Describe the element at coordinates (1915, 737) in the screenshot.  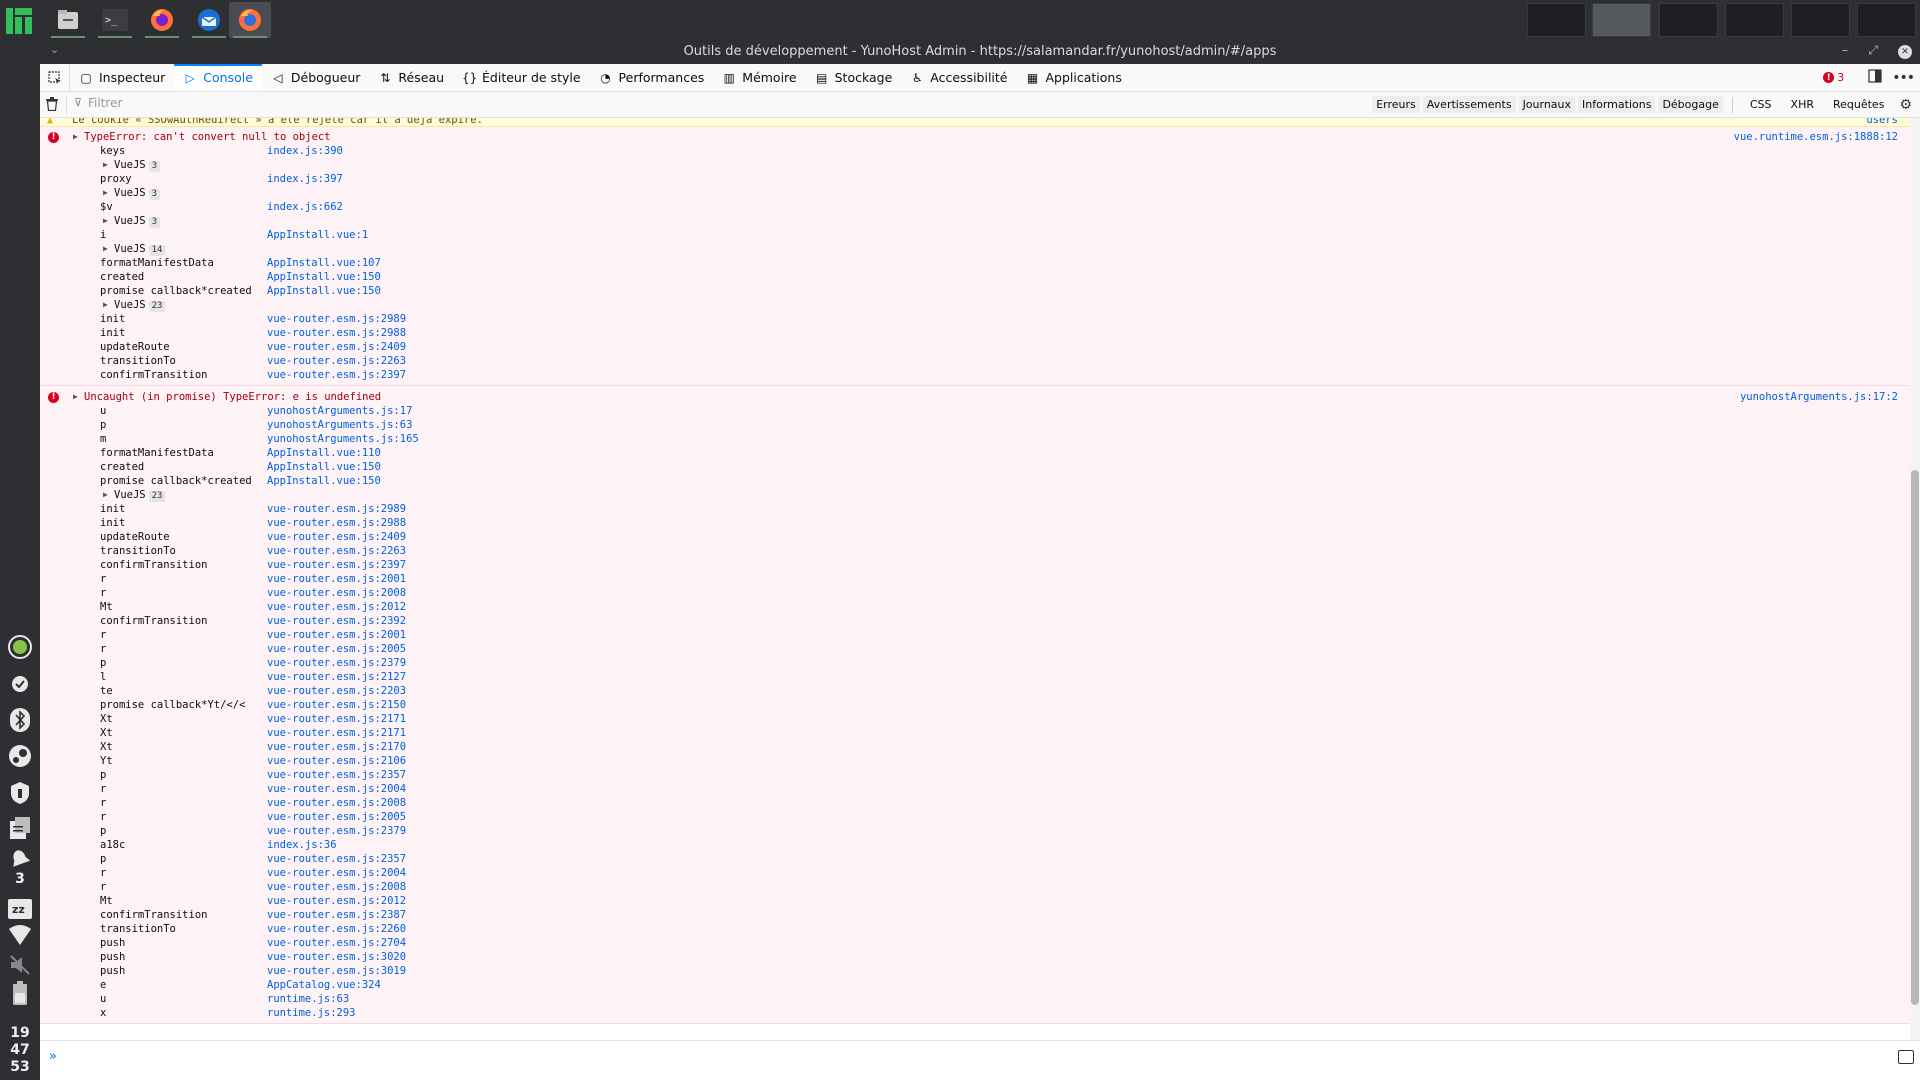
I see `scrollbar-thumb` at that location.